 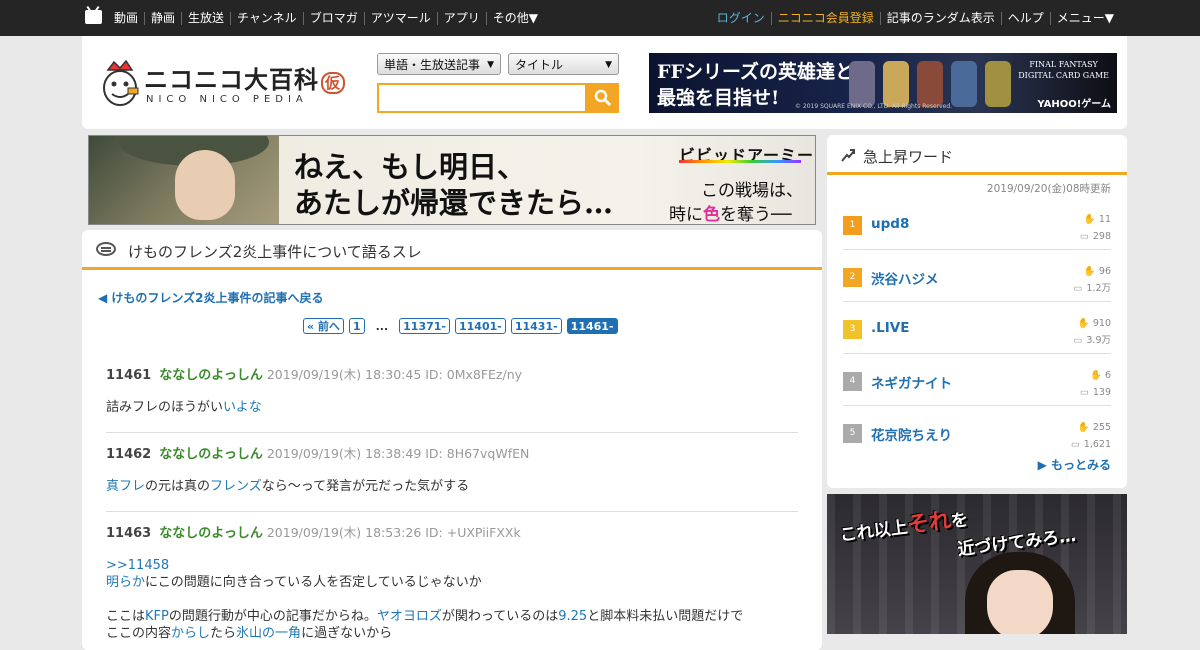 I want to click on pager-page: 11401-, so click(x=480, y=326).